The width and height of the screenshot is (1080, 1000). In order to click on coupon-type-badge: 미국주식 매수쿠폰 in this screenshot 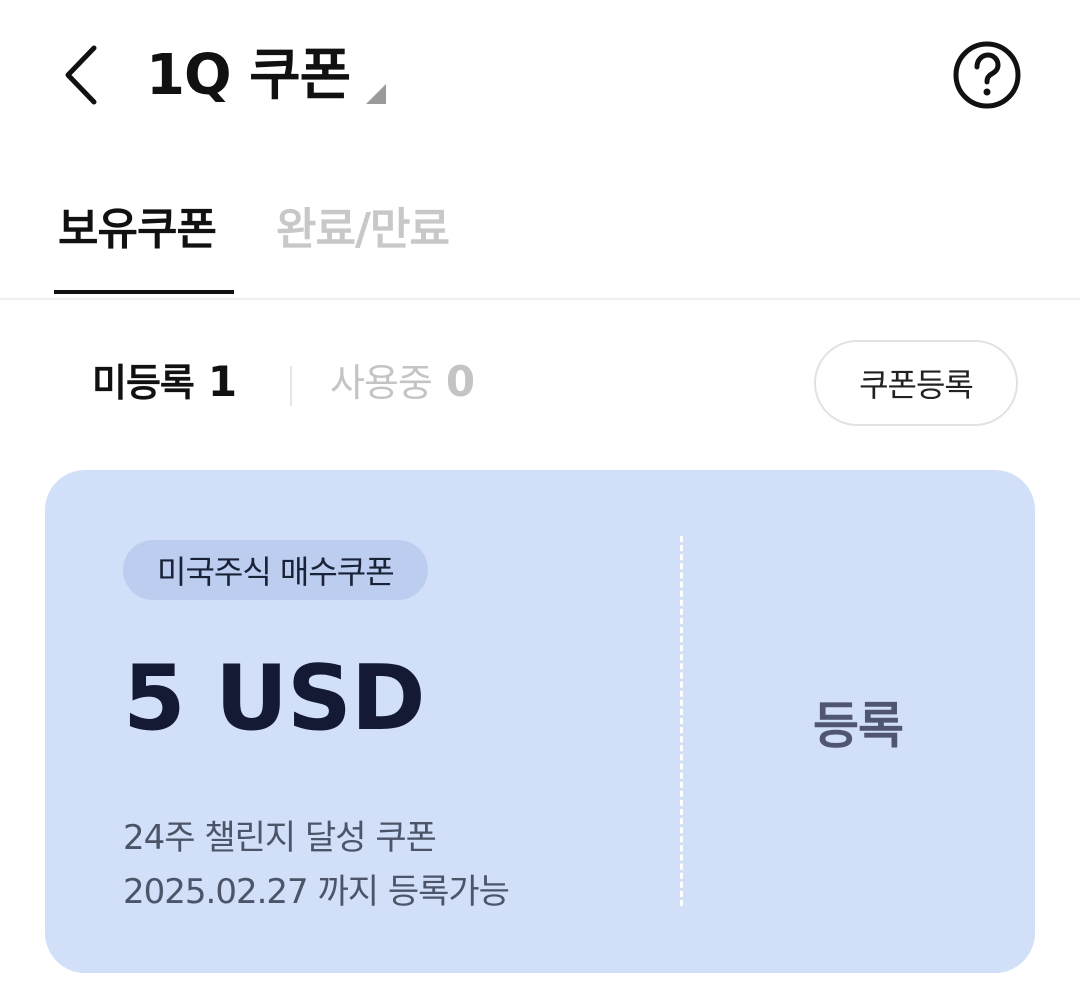, I will do `click(275, 570)`.